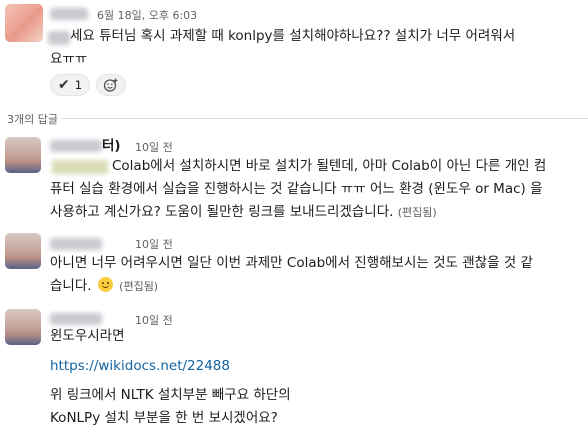 The width and height of the screenshot is (588, 433). I want to click on mention-blurred, so click(80, 167).